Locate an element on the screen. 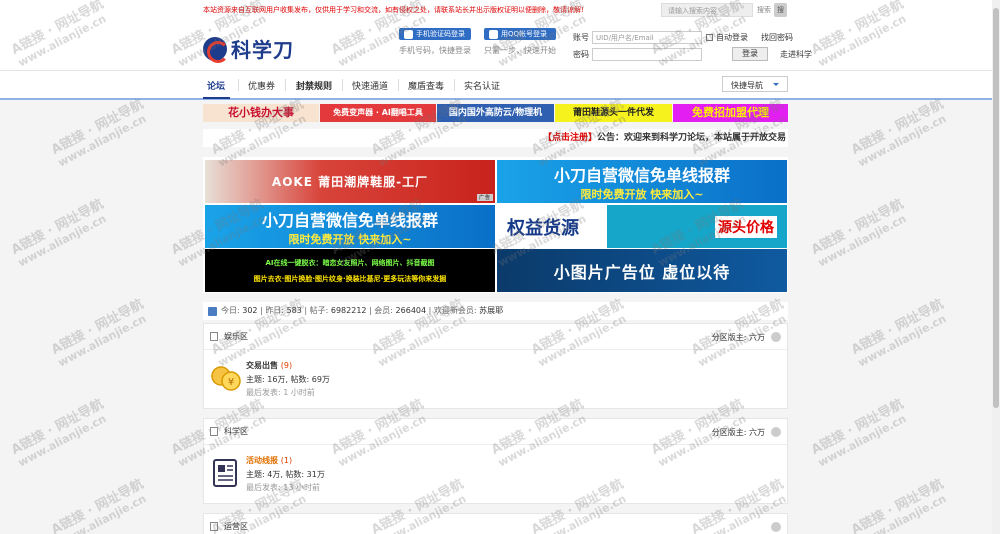 The width and height of the screenshot is (1000, 534). strip-ad-5: 免费招加盟代理 is located at coordinates (730, 113).